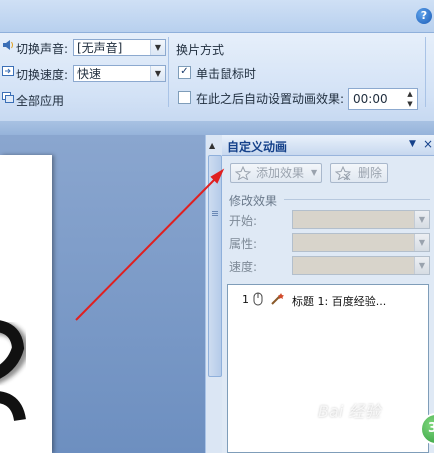 The image size is (434, 453). Describe the element at coordinates (410, 99) in the screenshot. I see `spin-arrows-icon: ▲ ▼` at that location.